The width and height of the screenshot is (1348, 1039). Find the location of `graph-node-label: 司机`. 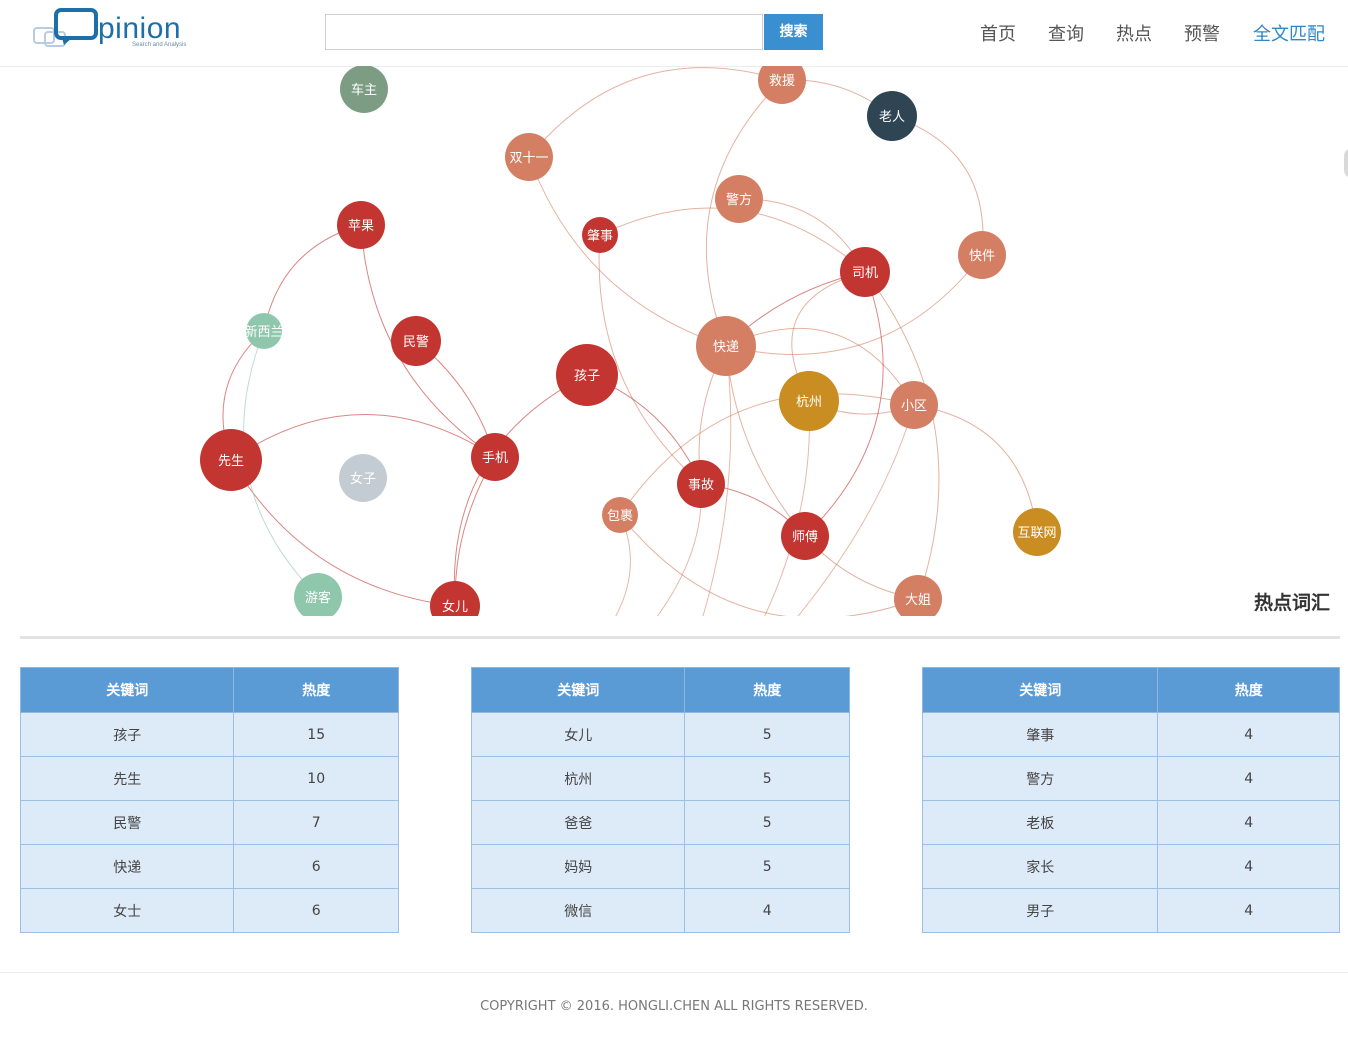

graph-node-label: 司机 is located at coordinates (865, 273).